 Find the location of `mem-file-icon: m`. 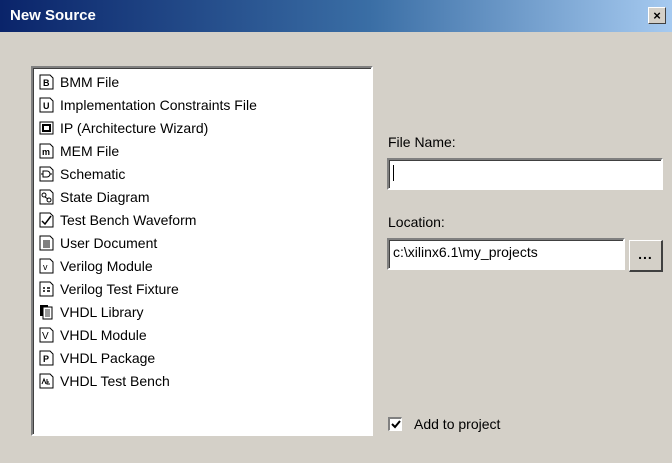

mem-file-icon: m is located at coordinates (46, 151).